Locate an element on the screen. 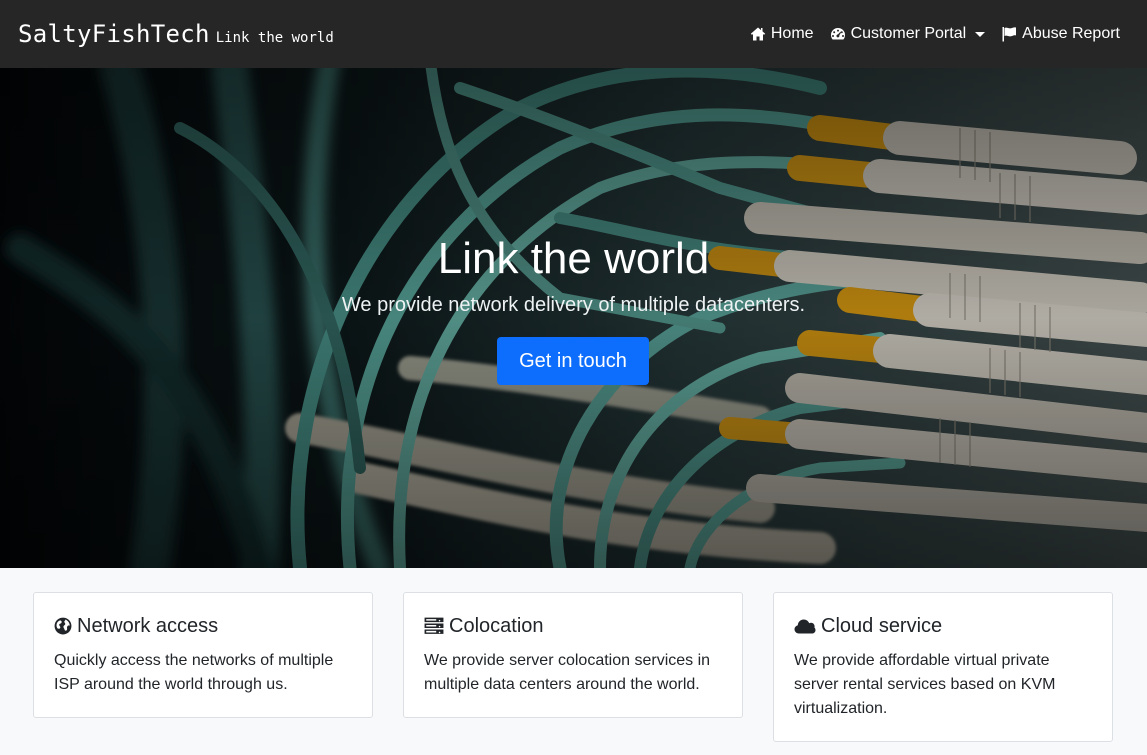  home-icon is located at coordinates (758, 34).